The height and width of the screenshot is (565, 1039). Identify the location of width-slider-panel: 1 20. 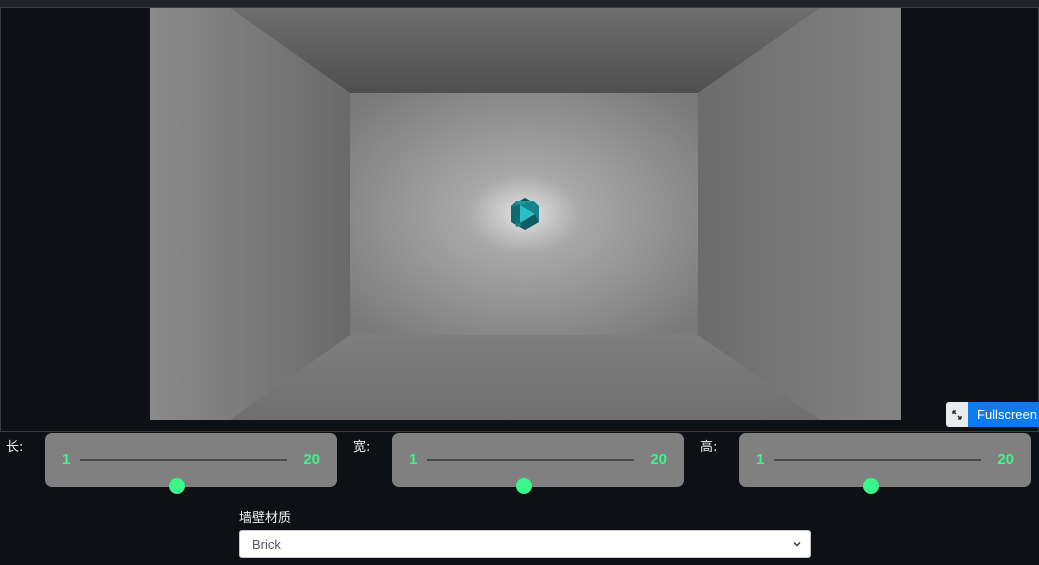
(538, 463).